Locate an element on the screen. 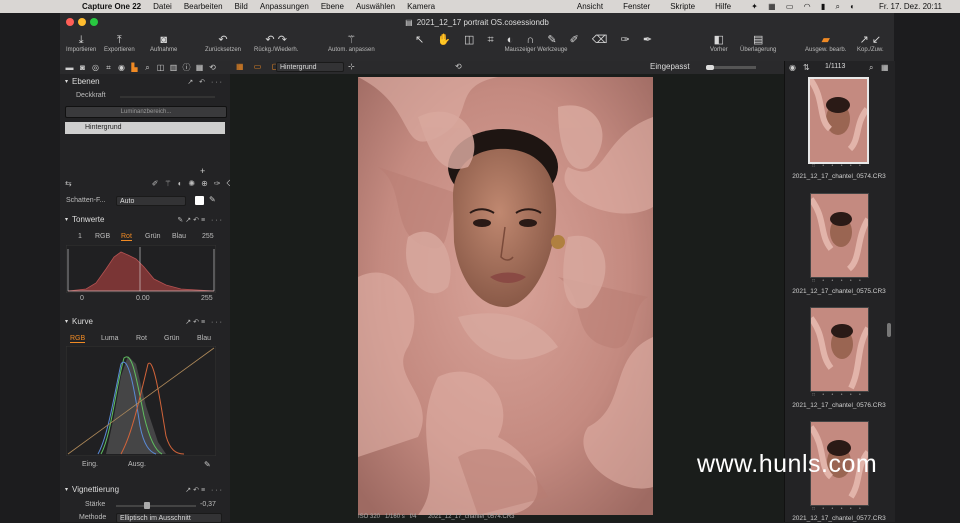 The height and width of the screenshot is (523, 960). menu-kamera: Kamera is located at coordinates (421, 6).